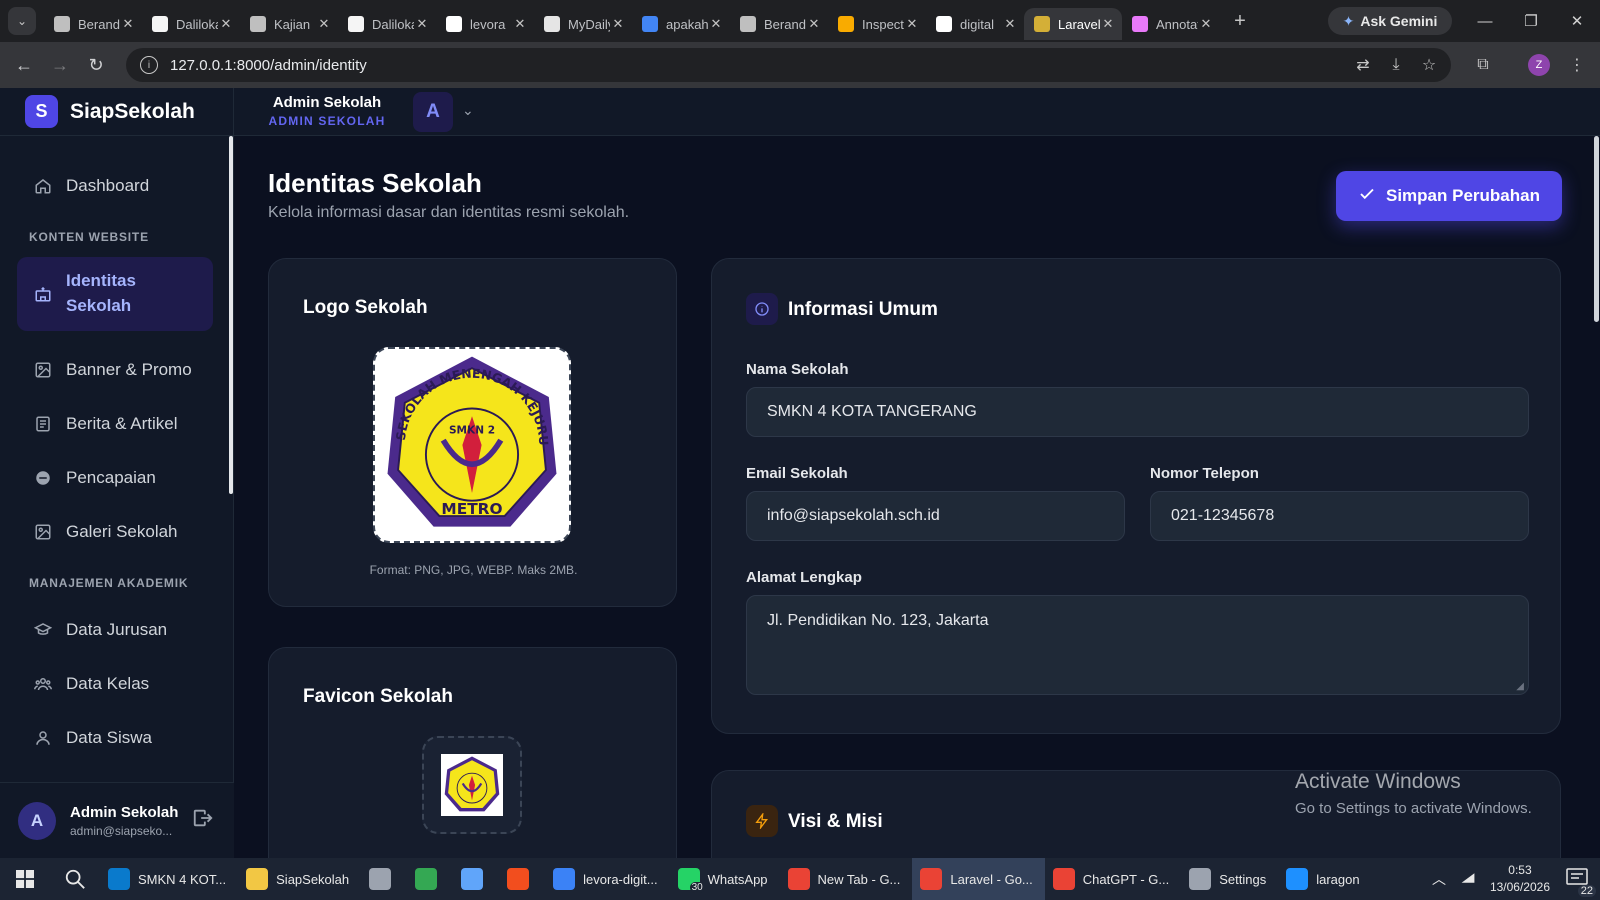  I want to click on profile-avatar: Z, so click(1539, 65).